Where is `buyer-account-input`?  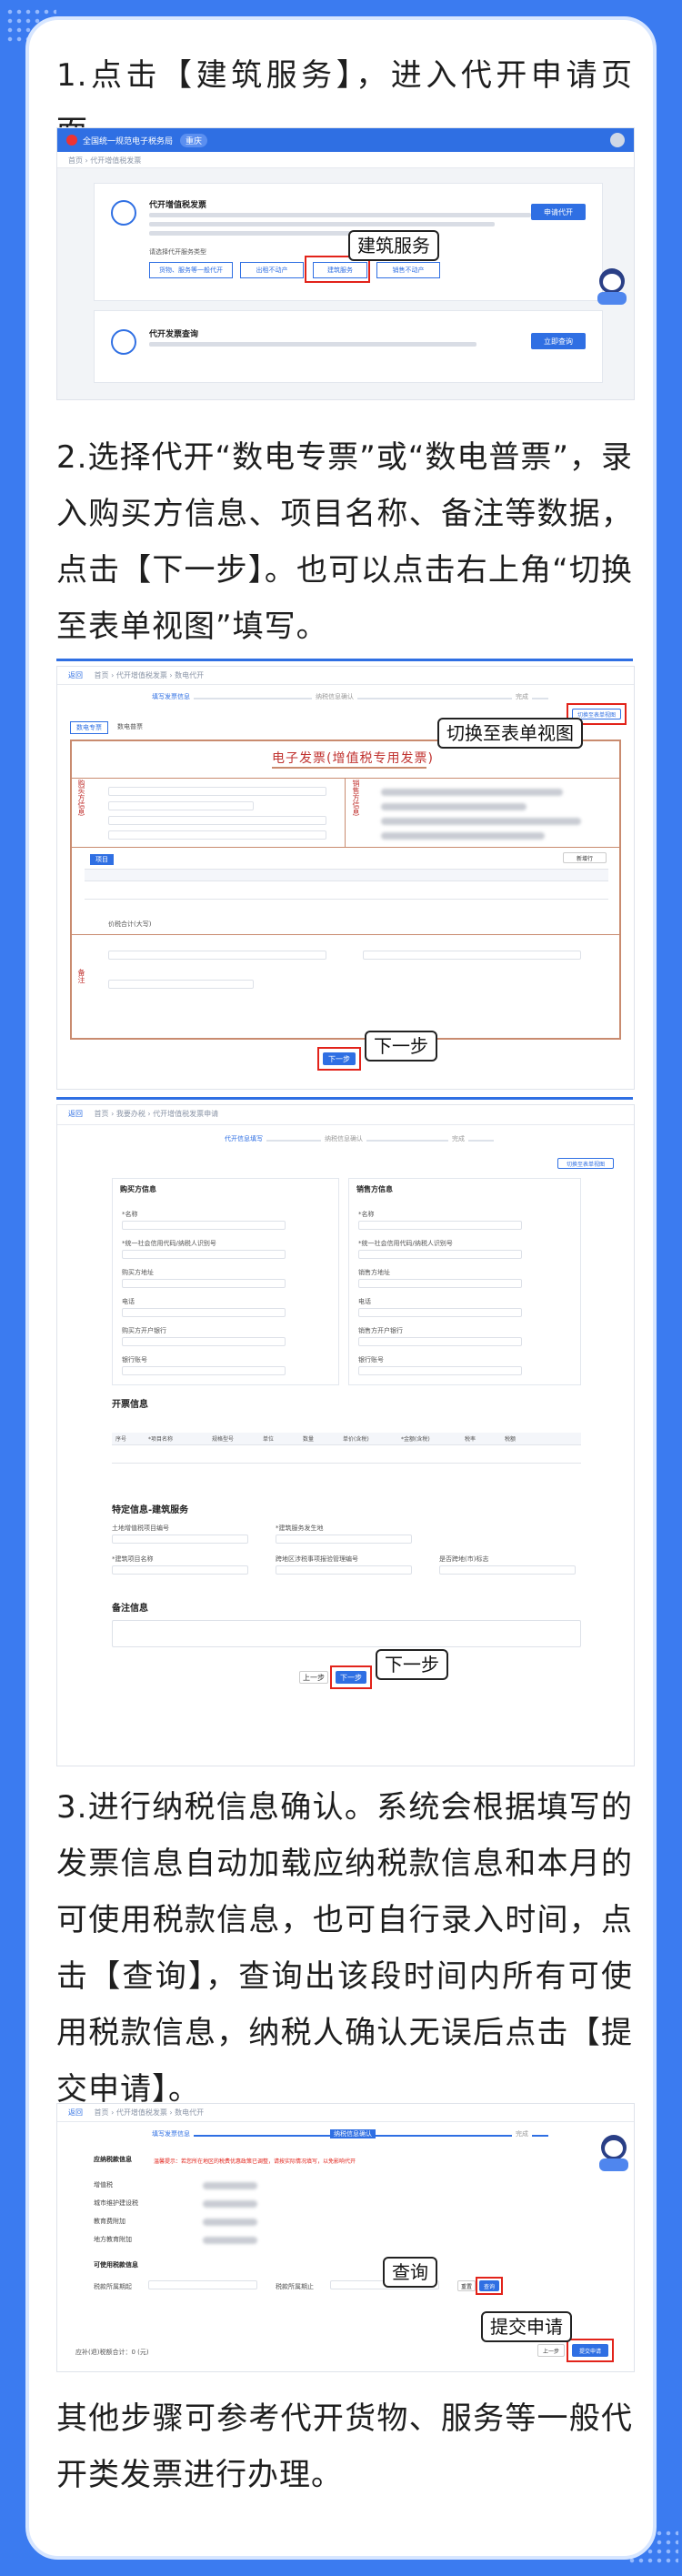
buyer-account-input is located at coordinates (204, 1370).